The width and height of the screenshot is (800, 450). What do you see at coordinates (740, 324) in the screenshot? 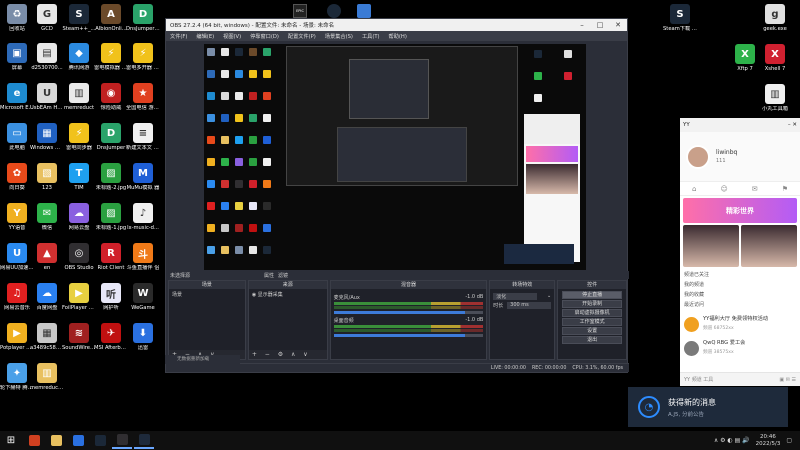
I see `yy-channel-item: YY福利大厅 免费领特权活动 频道 68752xx` at bounding box center [740, 324].